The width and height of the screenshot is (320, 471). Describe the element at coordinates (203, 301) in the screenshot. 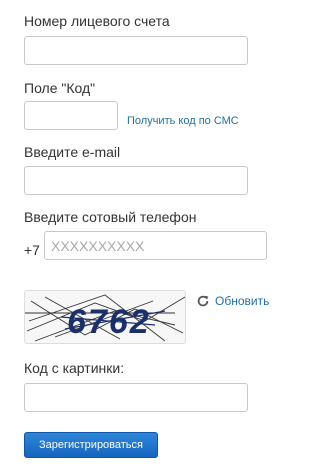

I see `refresh-icon` at that location.